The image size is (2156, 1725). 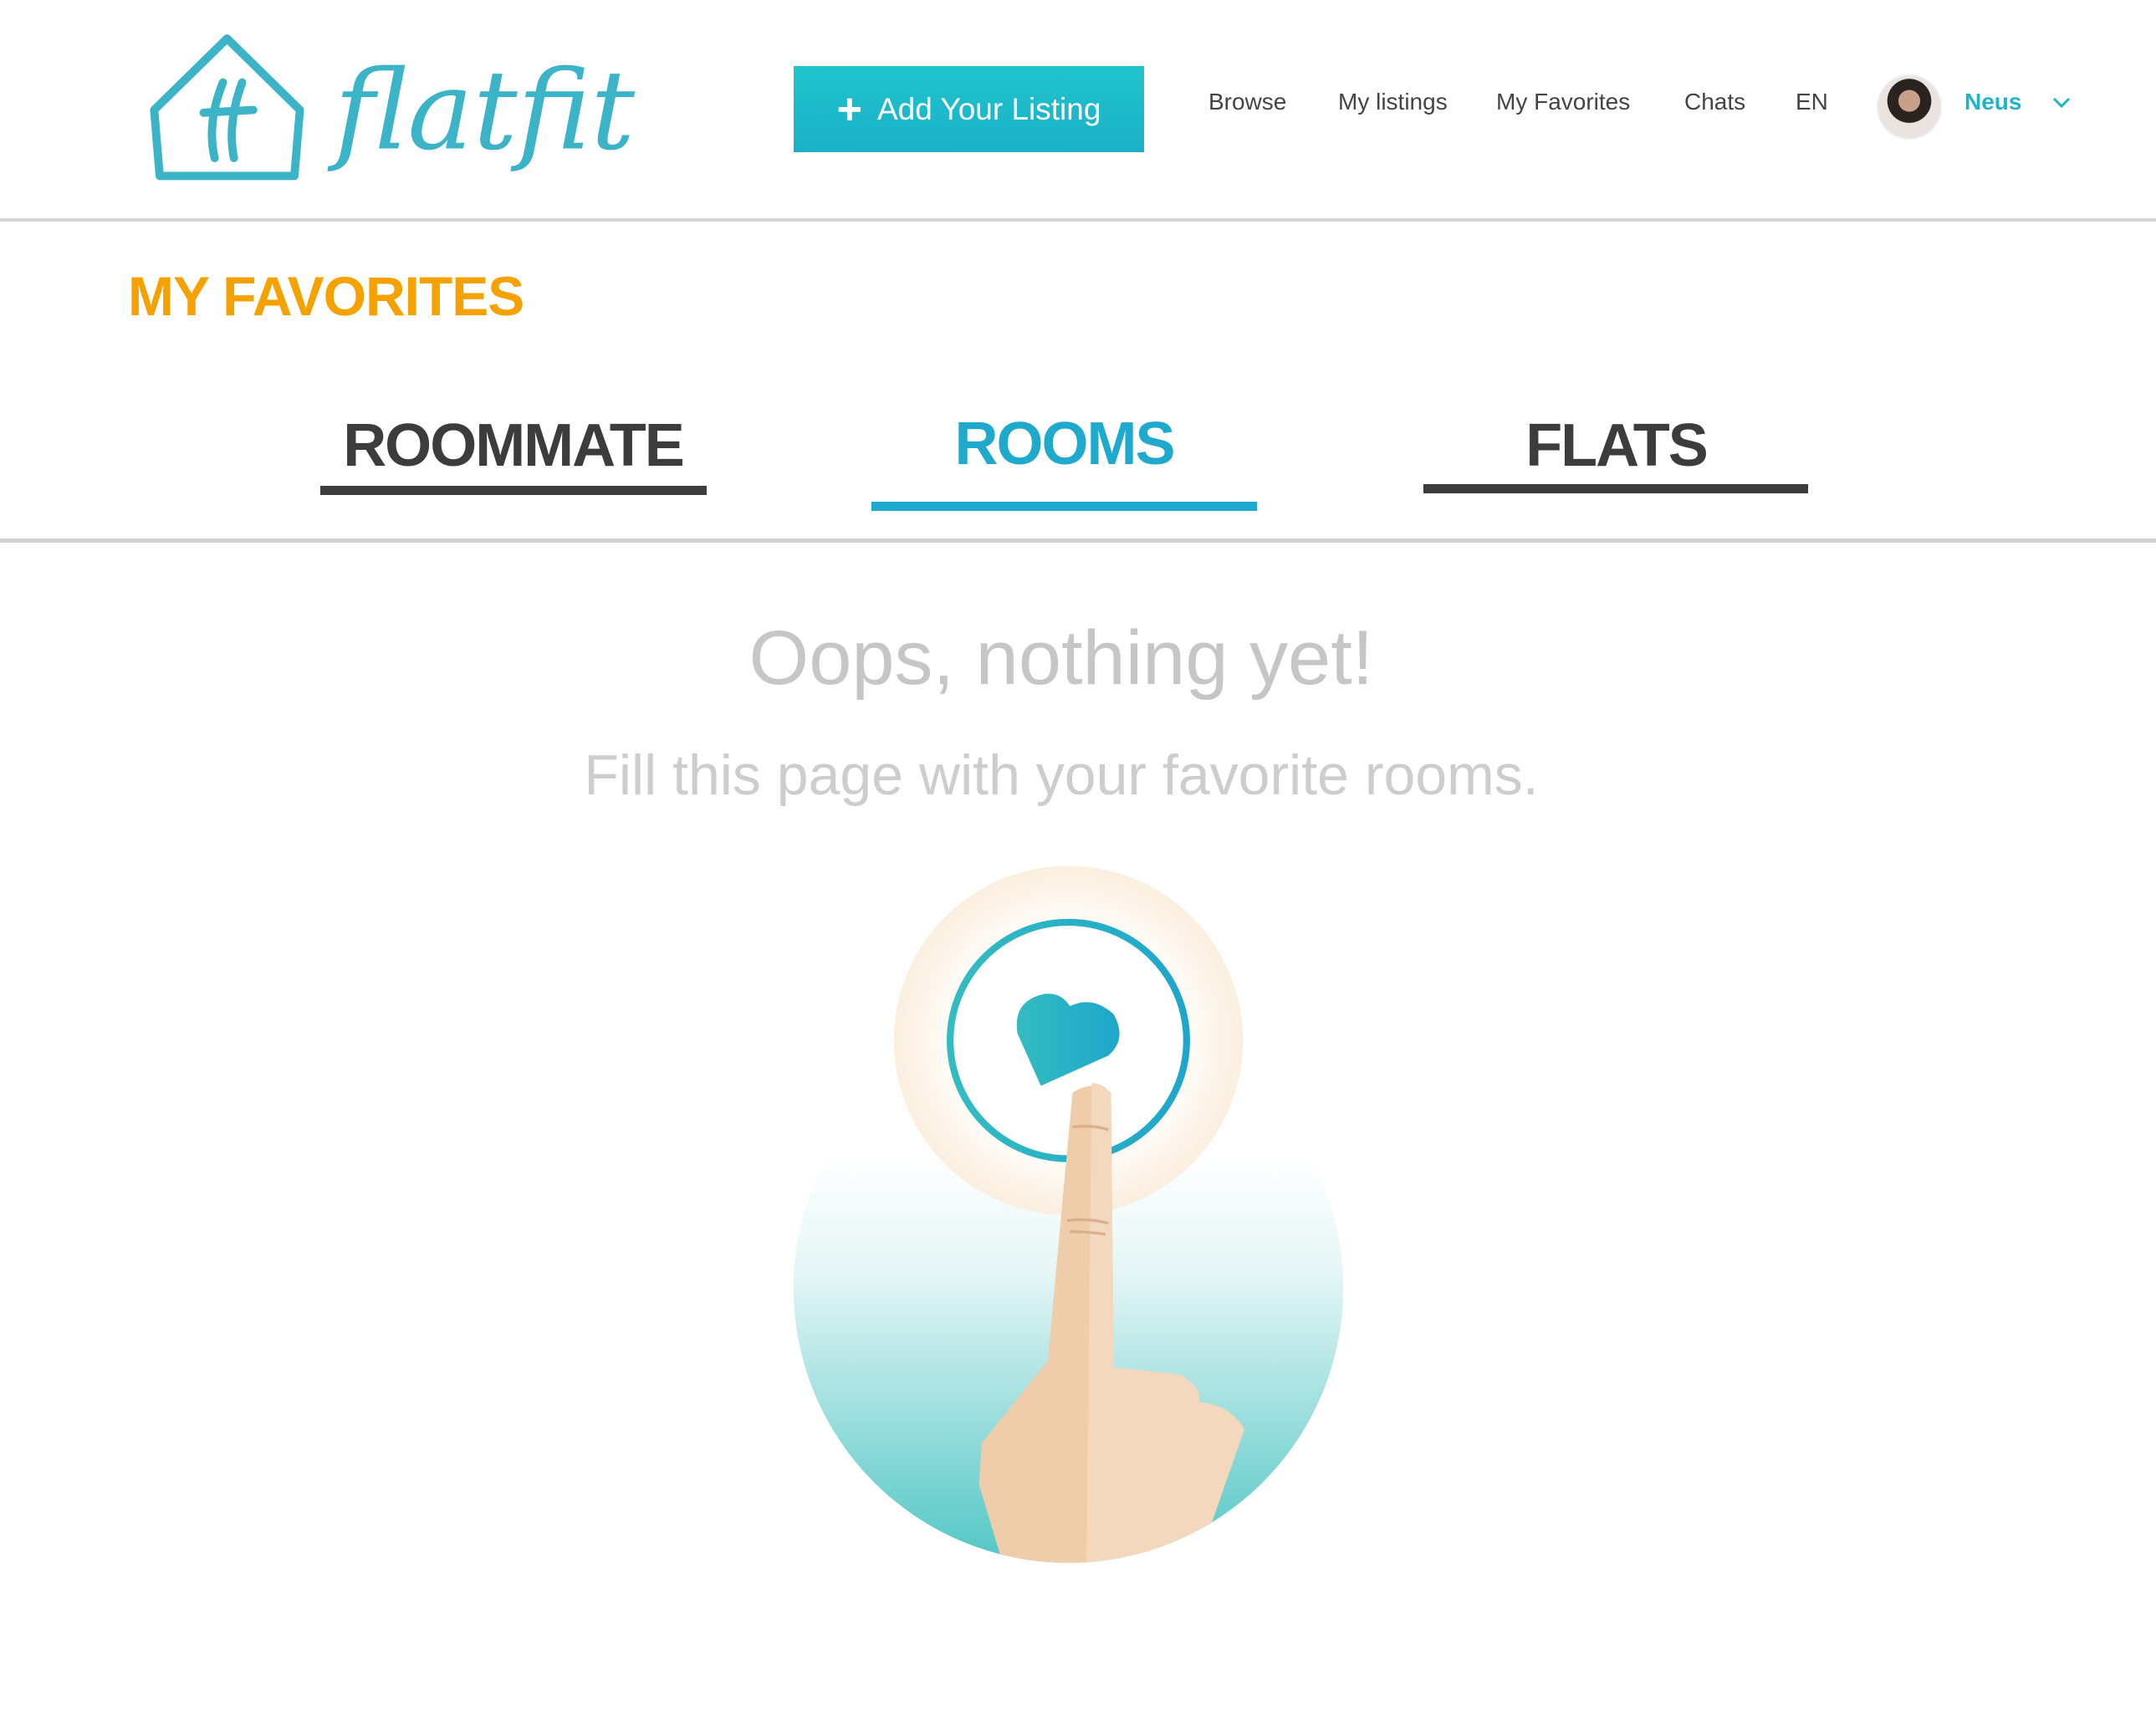 I want to click on empty-state-title: Oops, nothing yet!, so click(x=1061, y=658).